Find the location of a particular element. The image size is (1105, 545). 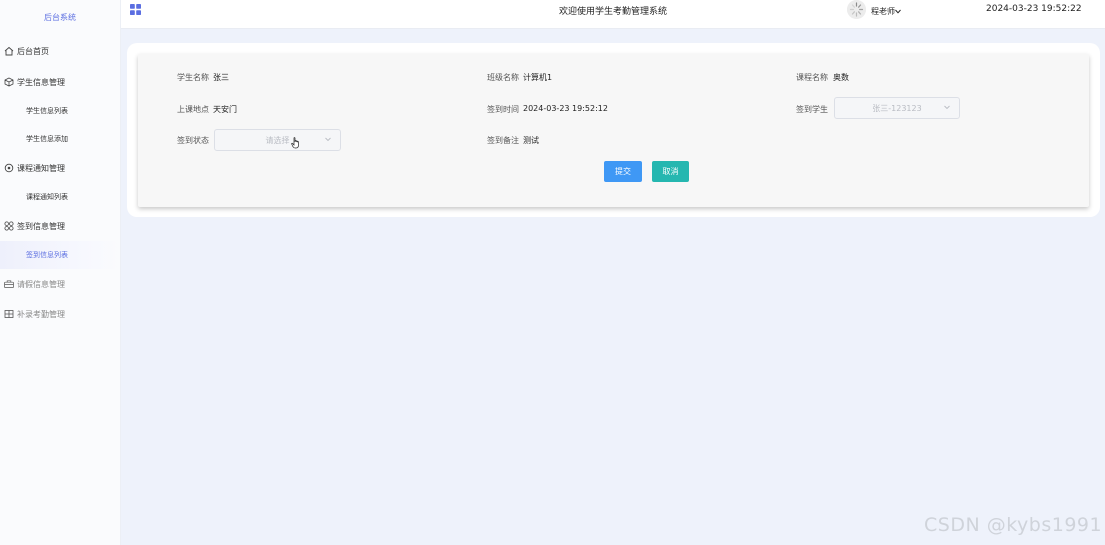

sidebar-item-label: 补录考勤管理 is located at coordinates (41, 314).